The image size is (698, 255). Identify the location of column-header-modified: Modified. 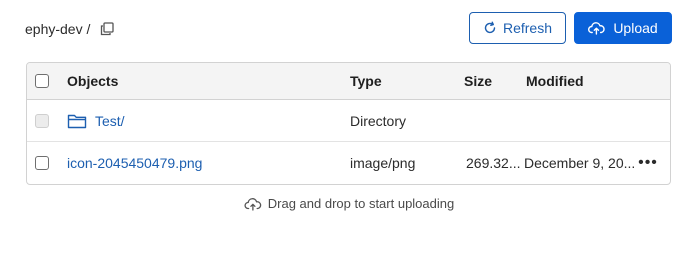
(555, 81).